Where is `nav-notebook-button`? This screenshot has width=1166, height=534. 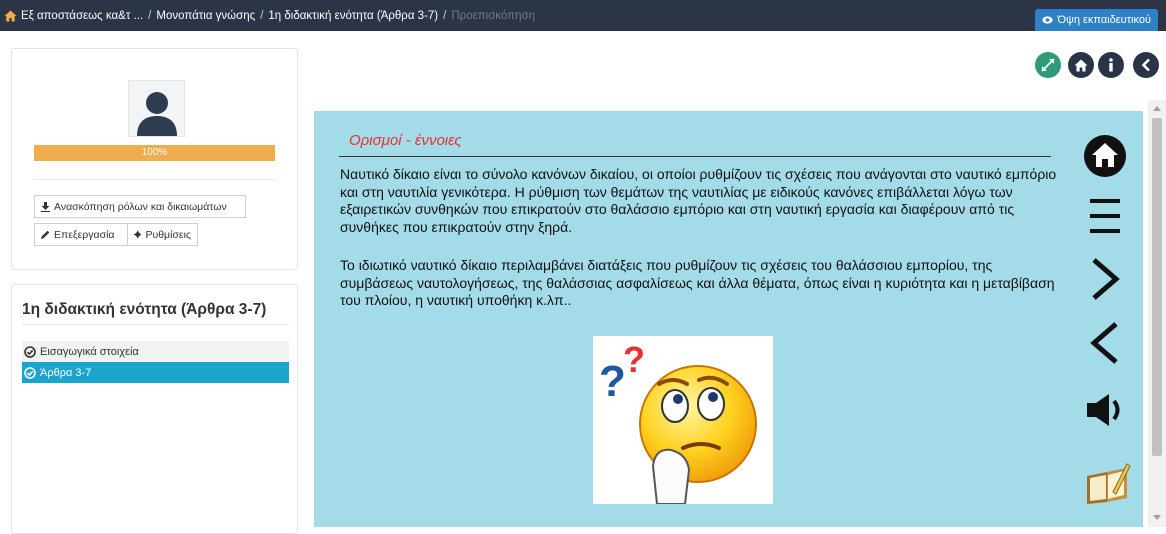 nav-notebook-button is located at coordinates (1107, 482).